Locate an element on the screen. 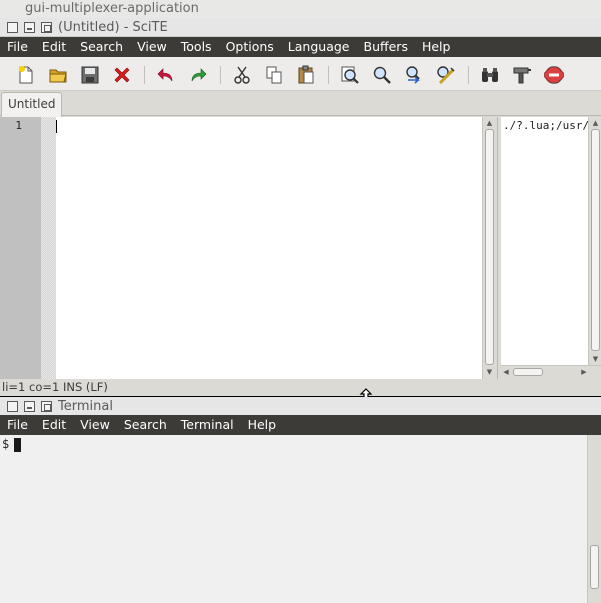  line-number-margin: 1 is located at coordinates (20, 248).